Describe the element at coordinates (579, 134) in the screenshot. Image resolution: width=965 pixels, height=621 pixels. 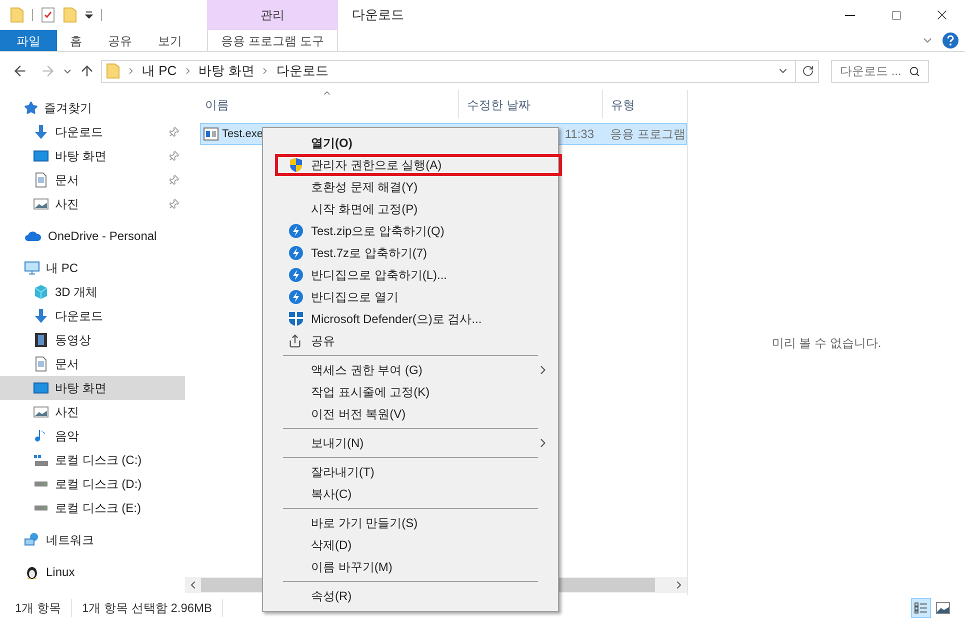
I see `modified-date: 11:33` at that location.